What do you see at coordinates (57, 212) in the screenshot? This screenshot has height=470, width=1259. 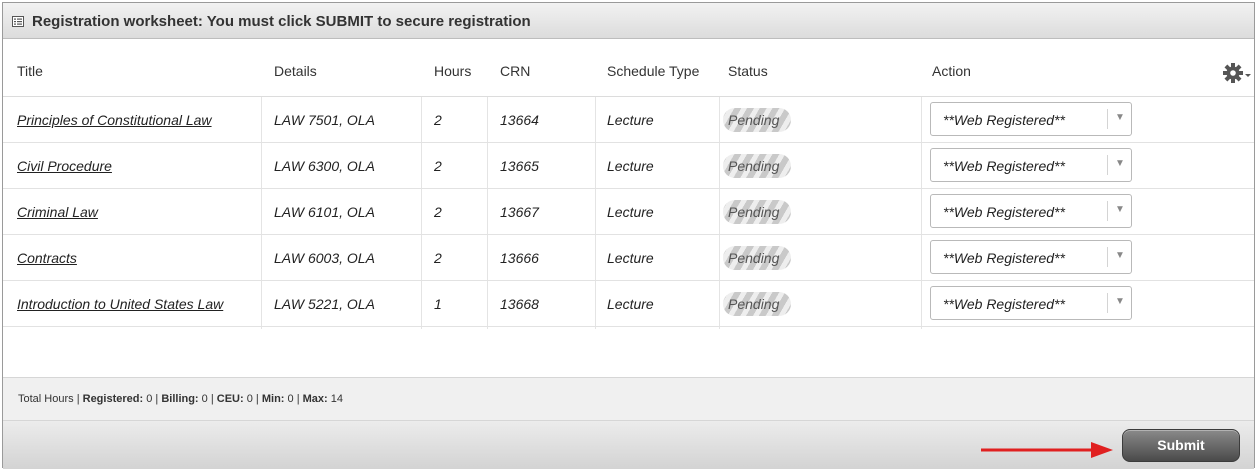 I see `course-title-link: Criminal Law` at bounding box center [57, 212].